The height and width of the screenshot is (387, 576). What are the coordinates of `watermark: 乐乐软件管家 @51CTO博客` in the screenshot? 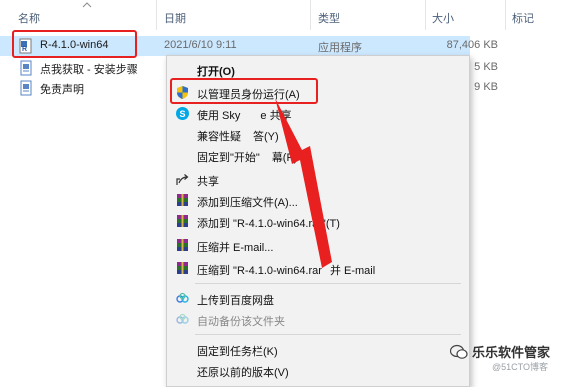 It's located at (510, 357).